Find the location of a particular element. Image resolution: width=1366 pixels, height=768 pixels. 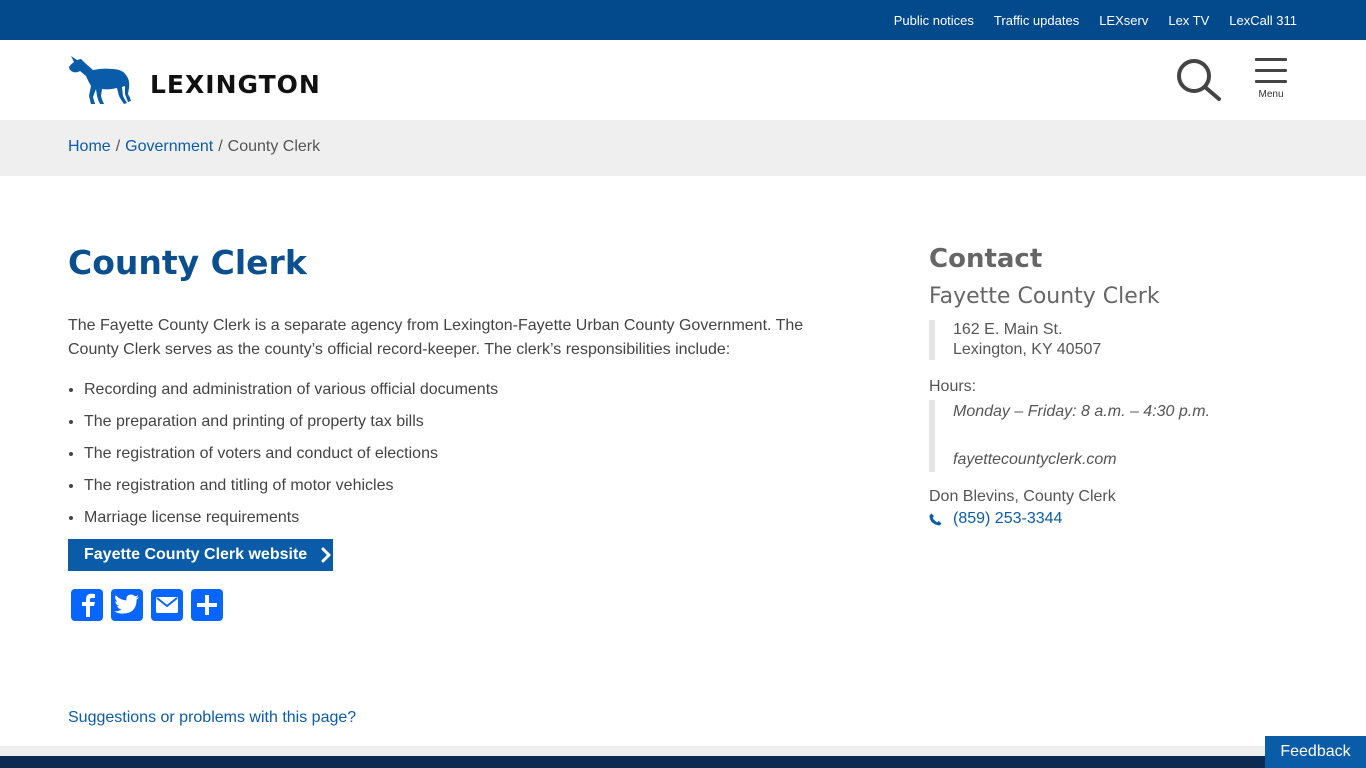

horse-logo-icon is located at coordinates (100, 80).